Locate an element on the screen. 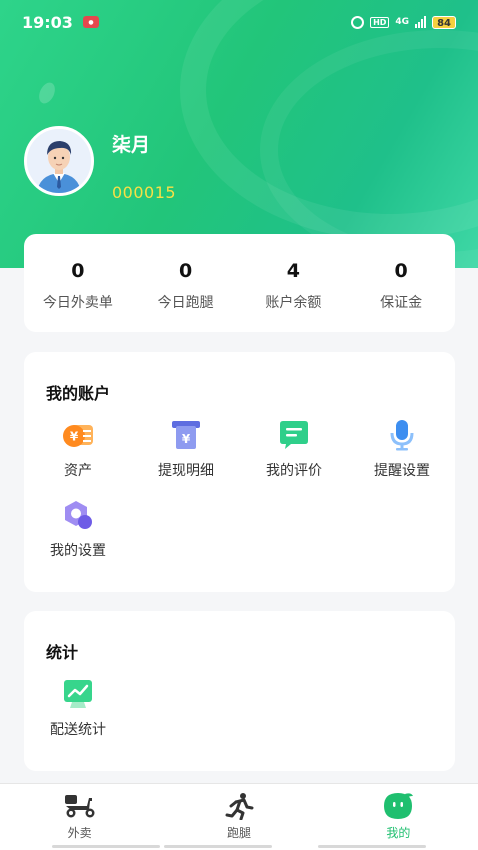  runner-icon is located at coordinates (239, 806).